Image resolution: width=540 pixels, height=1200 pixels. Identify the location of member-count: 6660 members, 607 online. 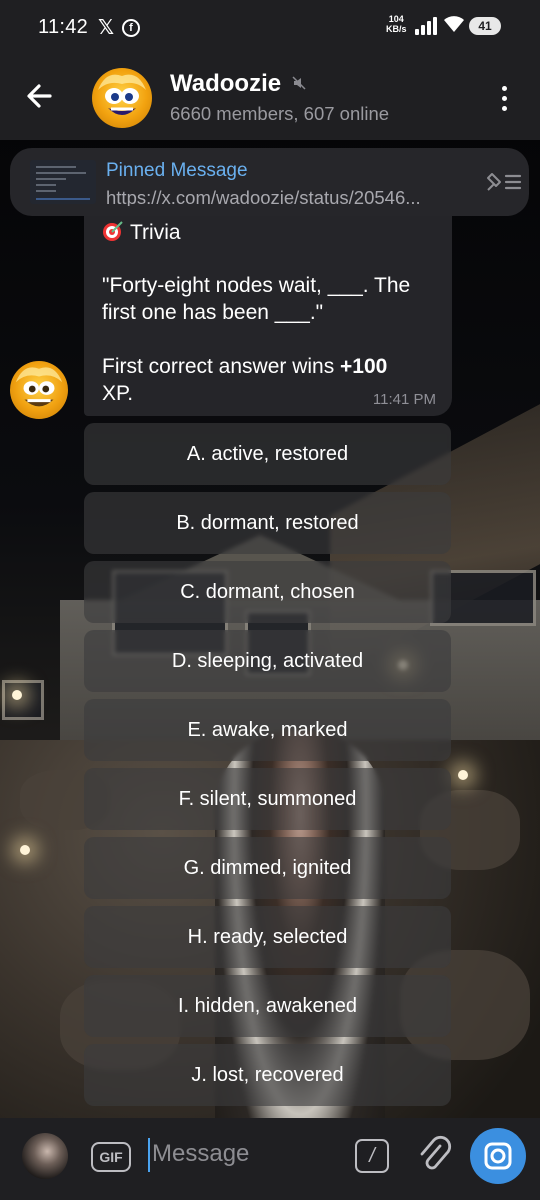
(280, 113).